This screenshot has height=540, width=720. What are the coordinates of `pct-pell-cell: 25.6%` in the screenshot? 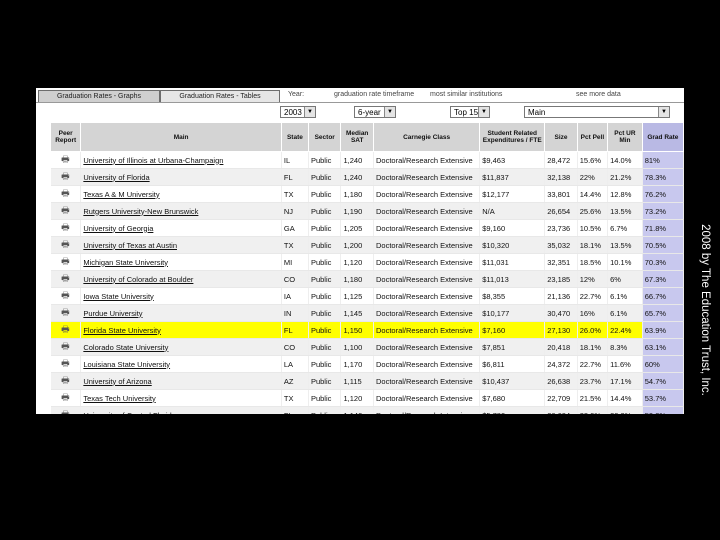 It's located at (593, 211).